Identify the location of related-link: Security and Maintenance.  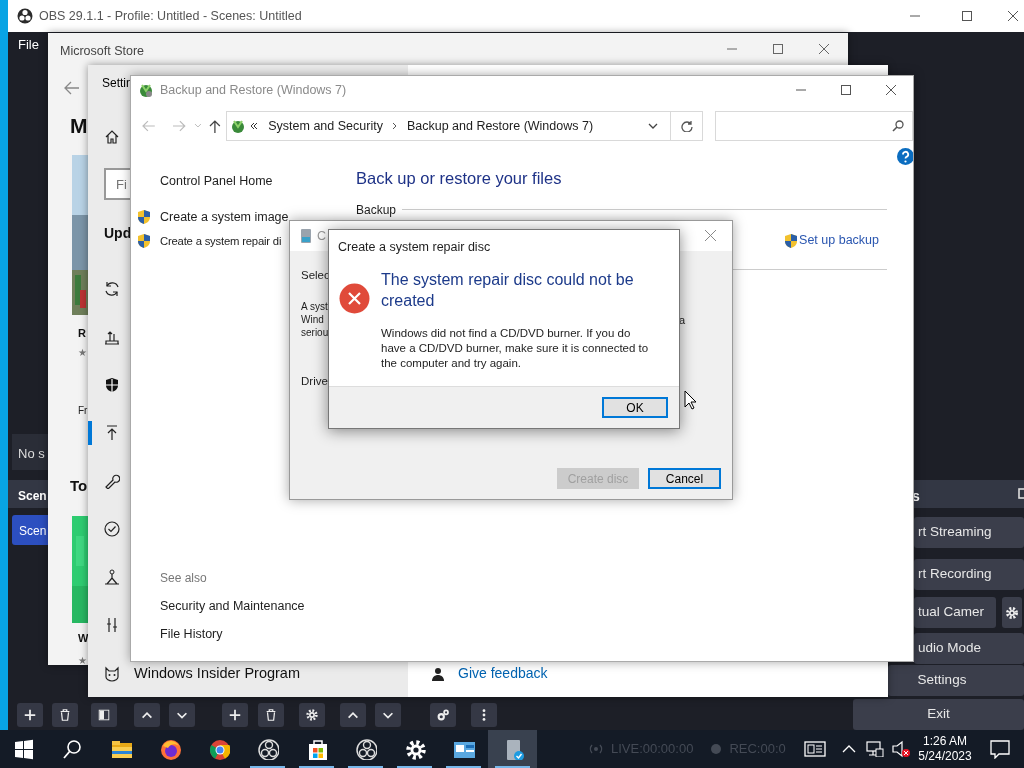
(258, 606).